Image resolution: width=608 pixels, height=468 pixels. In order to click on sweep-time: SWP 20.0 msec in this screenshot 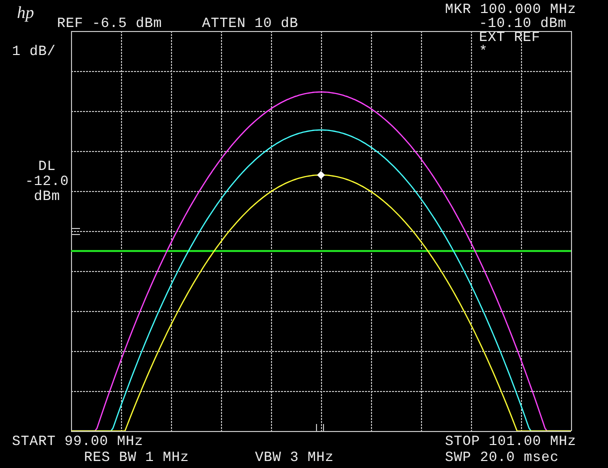, I will do `click(502, 458)`.